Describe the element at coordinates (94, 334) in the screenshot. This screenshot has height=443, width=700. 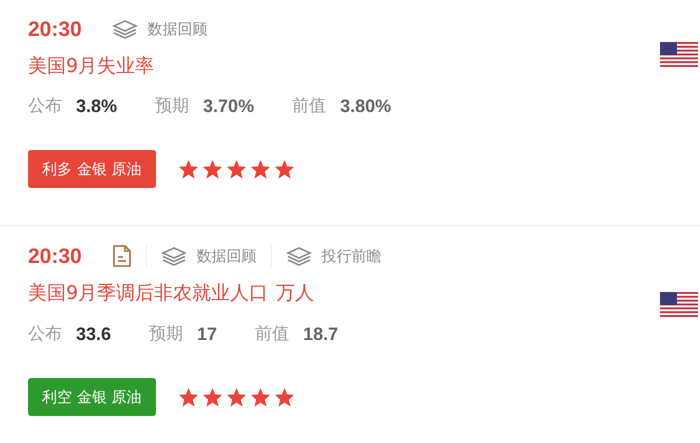
I see `stat-value: 33.6` at that location.